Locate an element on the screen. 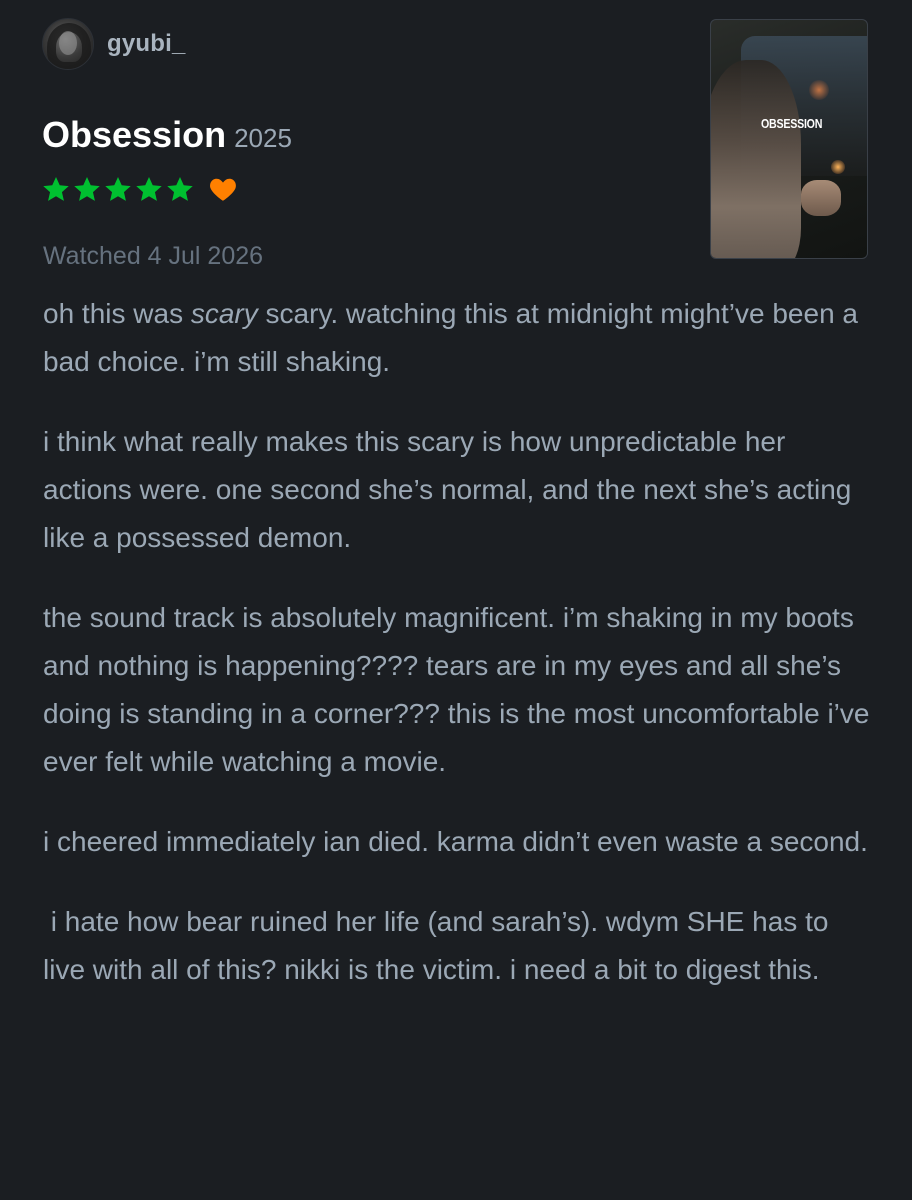  avatar is located at coordinates (68, 44).